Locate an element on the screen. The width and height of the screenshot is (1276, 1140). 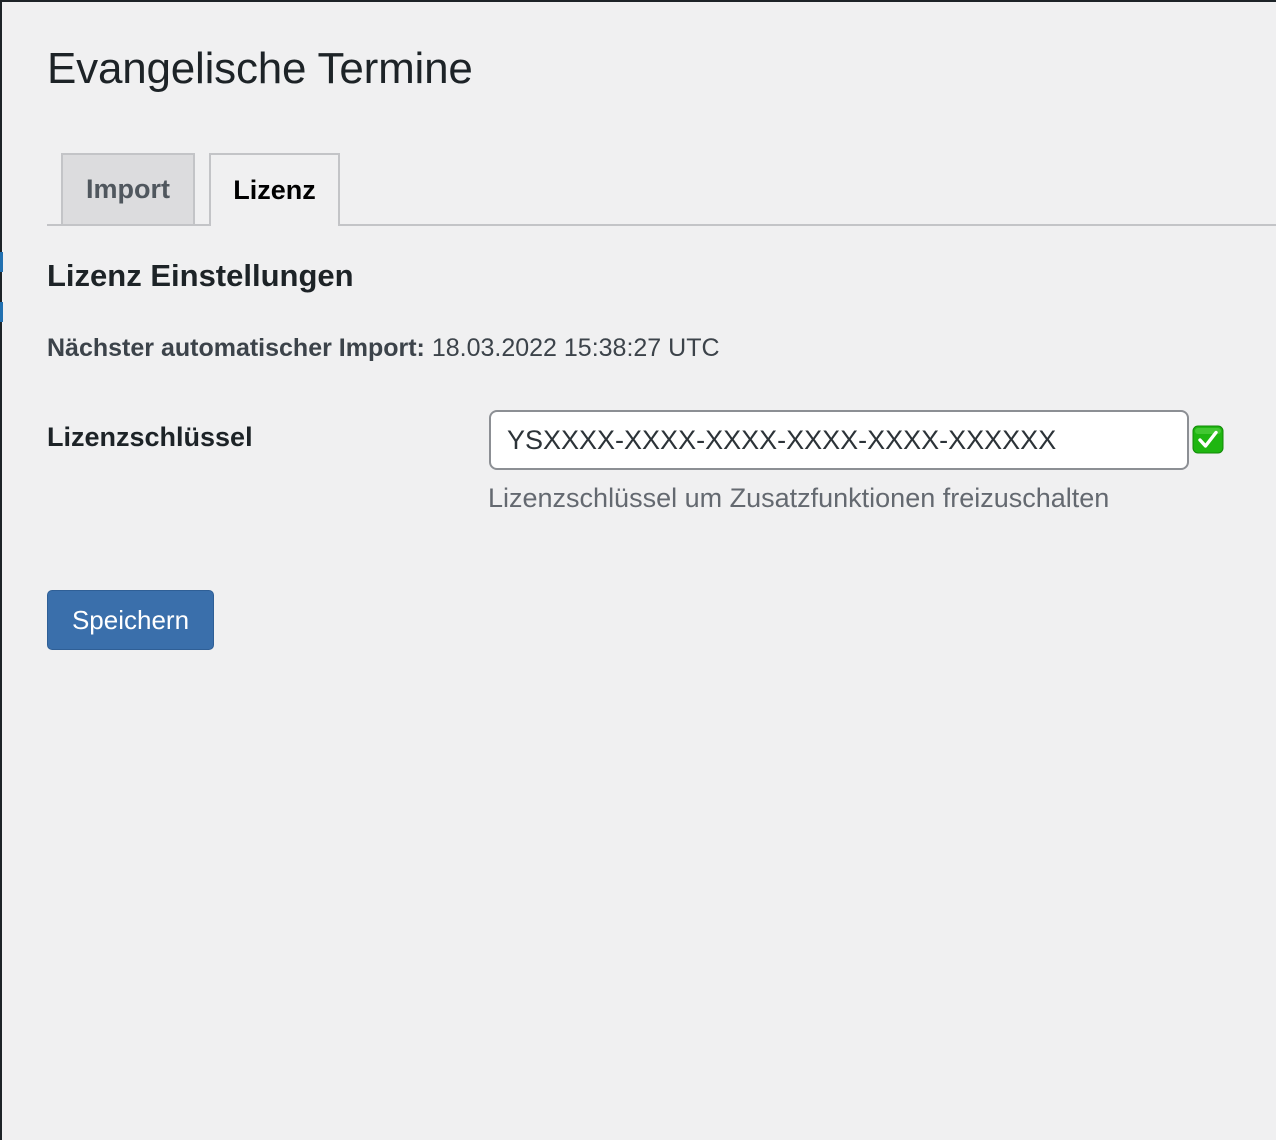
check-mark-icon is located at coordinates (1208, 439).